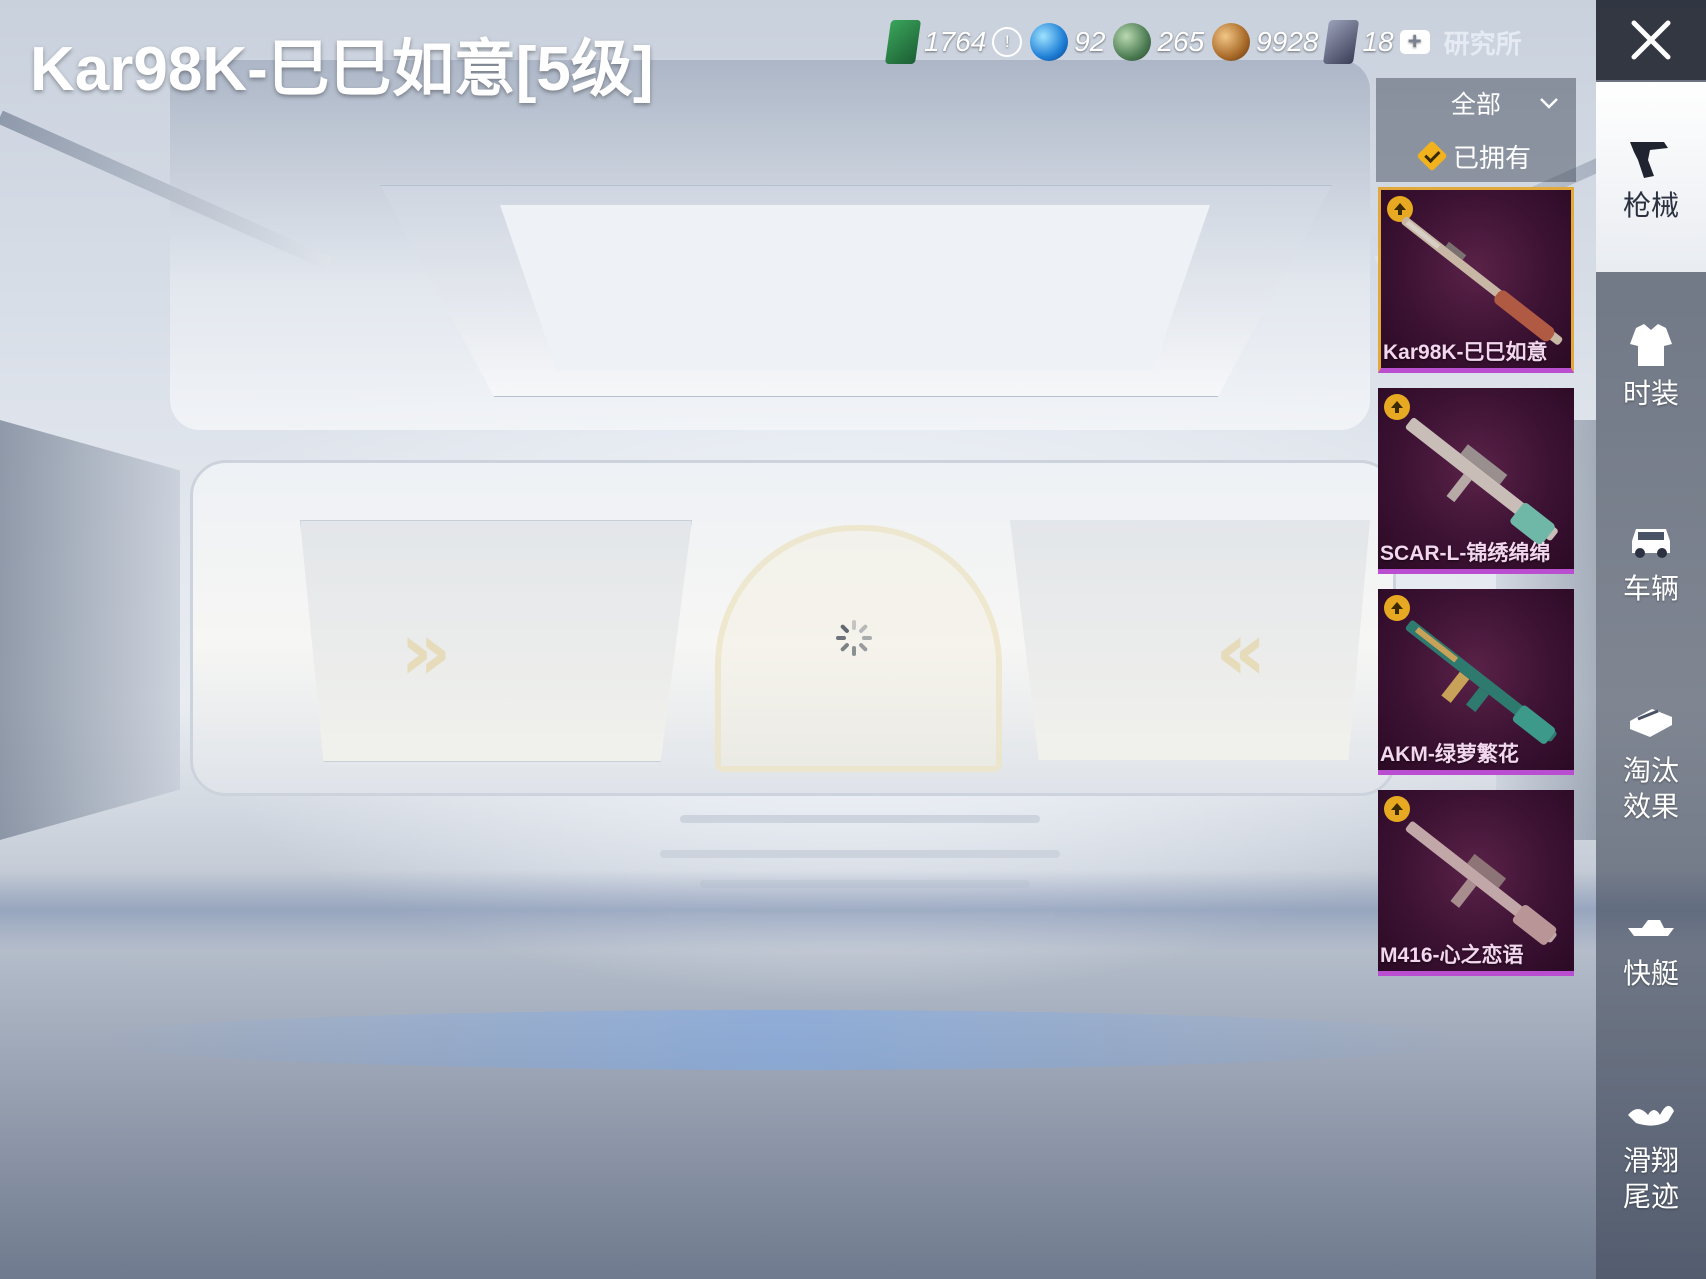  I want to click on weapon-card: AKM-绿萝繁花, so click(1476, 682).